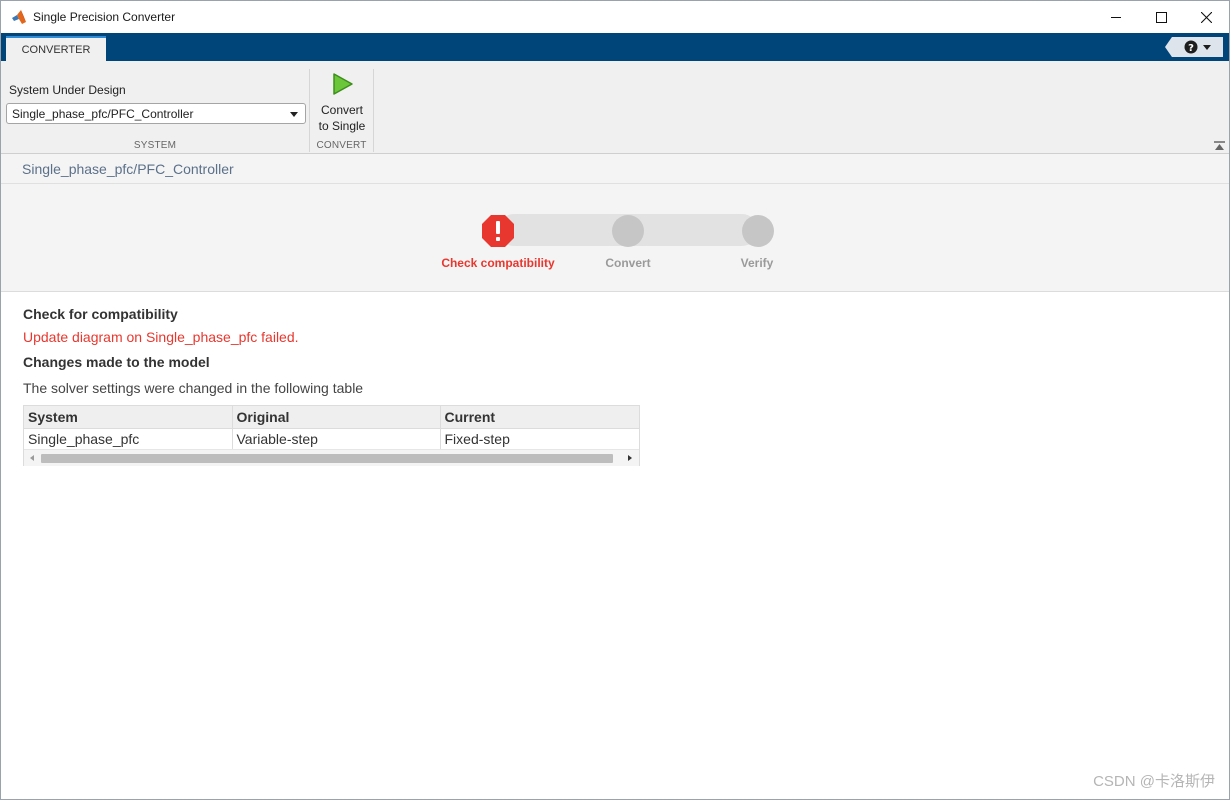 The height and width of the screenshot is (800, 1230). I want to click on ribbon-tab-strip: CONVERTER ?, so click(615, 47).